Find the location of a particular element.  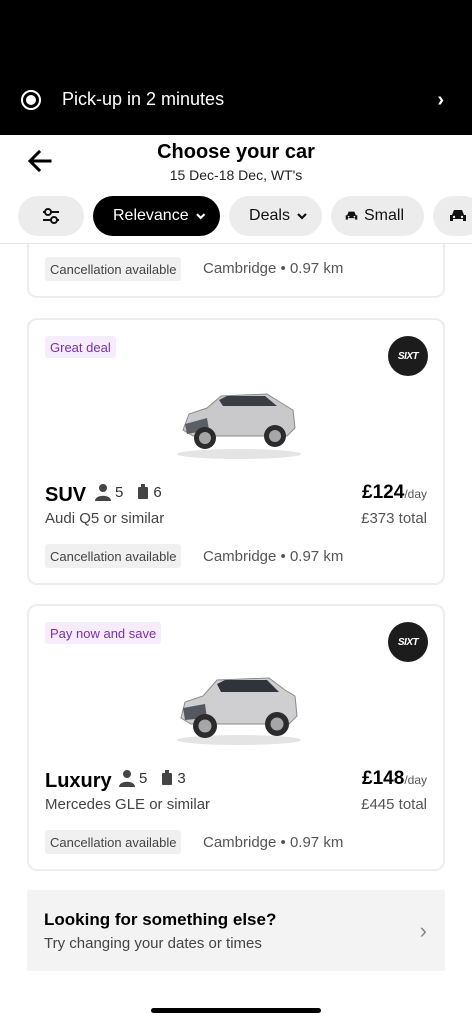

total-price: £445 total is located at coordinates (394, 804).